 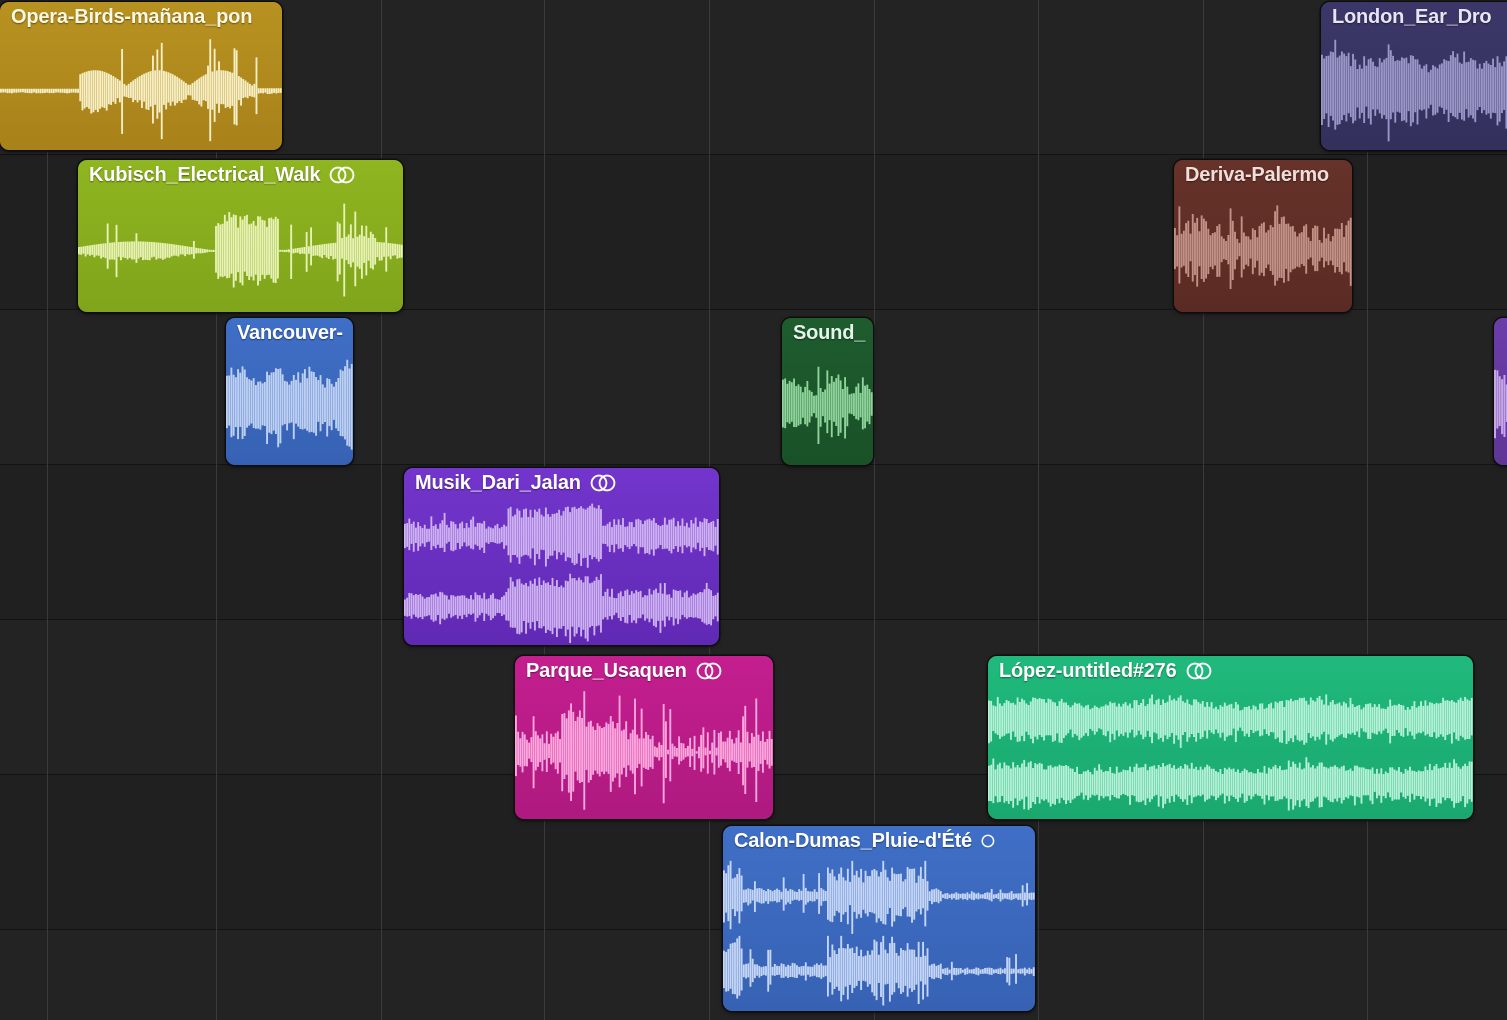 I want to click on clip-title: Deriva-Palermo, so click(x=1257, y=174).